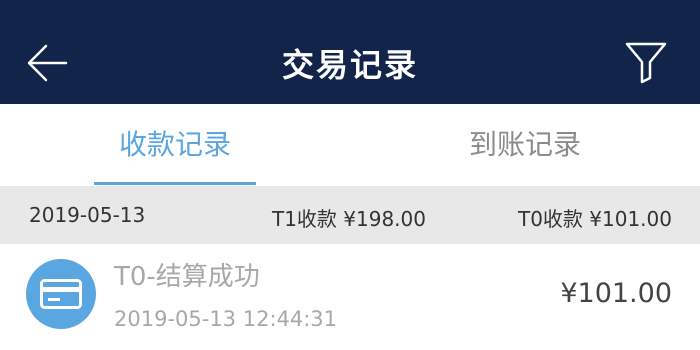 The width and height of the screenshot is (700, 350). I want to click on credit-card-icon, so click(61, 294).